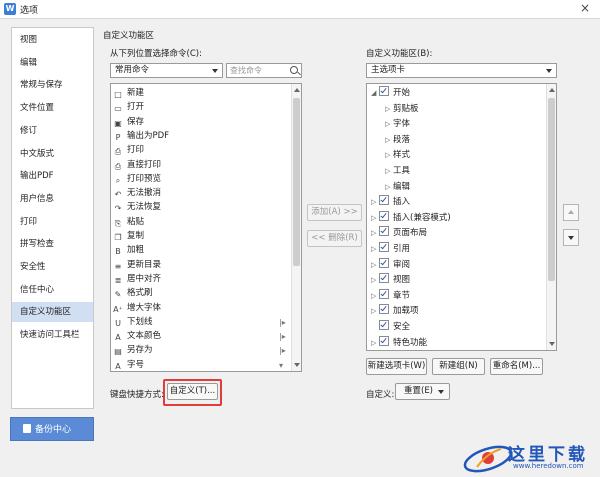 The width and height of the screenshot is (600, 477). What do you see at coordinates (52, 131) in the screenshot?
I see `sidebar-item: 修订` at bounding box center [52, 131].